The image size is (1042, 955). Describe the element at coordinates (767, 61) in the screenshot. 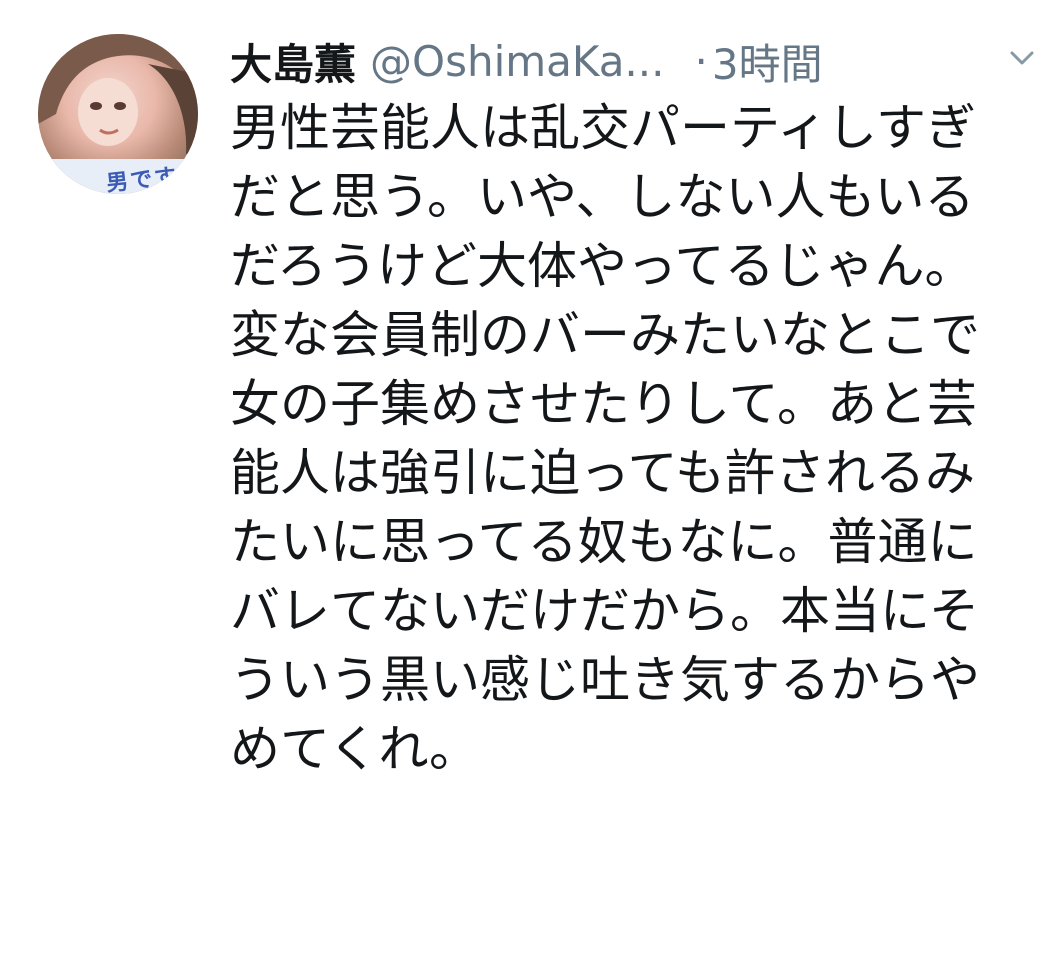

I see `timestamp: 3時間` at that location.